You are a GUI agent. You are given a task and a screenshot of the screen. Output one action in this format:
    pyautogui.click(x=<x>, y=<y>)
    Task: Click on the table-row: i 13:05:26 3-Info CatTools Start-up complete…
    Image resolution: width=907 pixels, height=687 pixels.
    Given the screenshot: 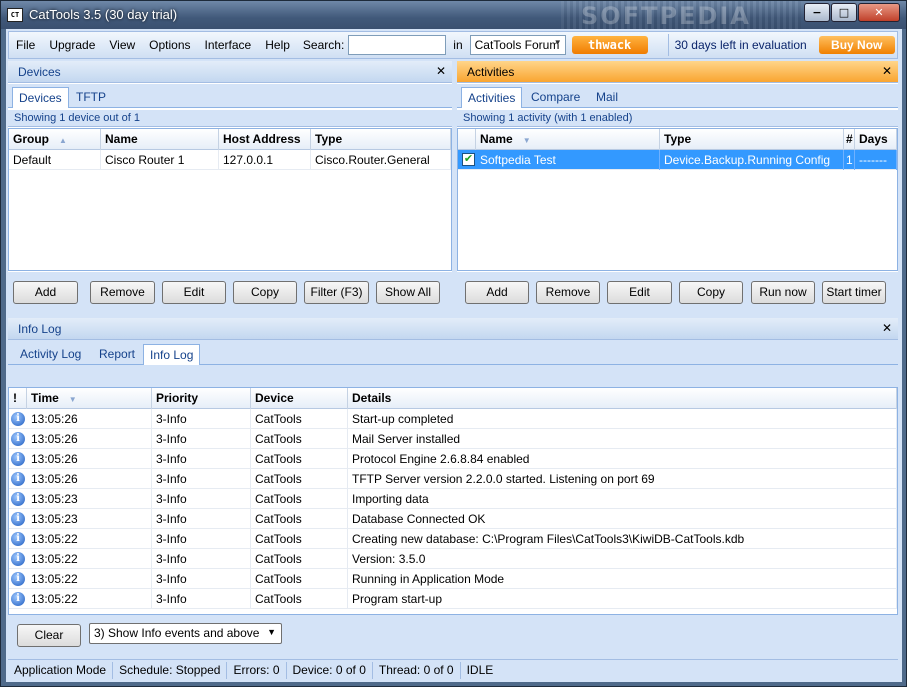 What is the action you would take?
    pyautogui.click(x=453, y=419)
    